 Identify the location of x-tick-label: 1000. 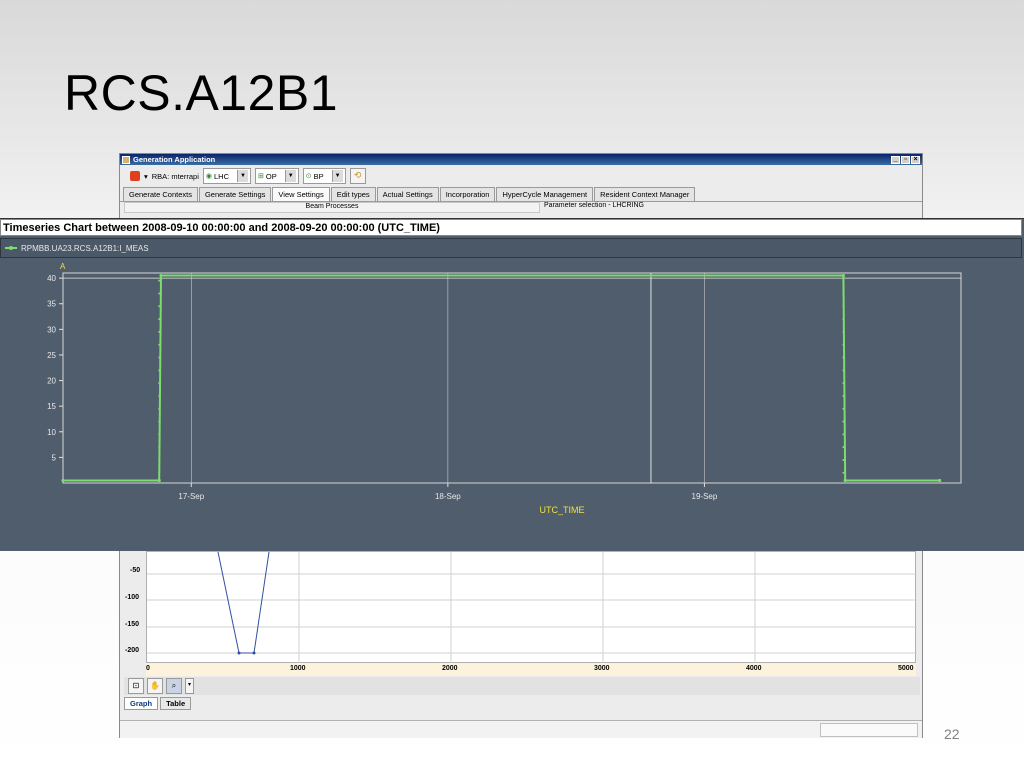
(298, 668).